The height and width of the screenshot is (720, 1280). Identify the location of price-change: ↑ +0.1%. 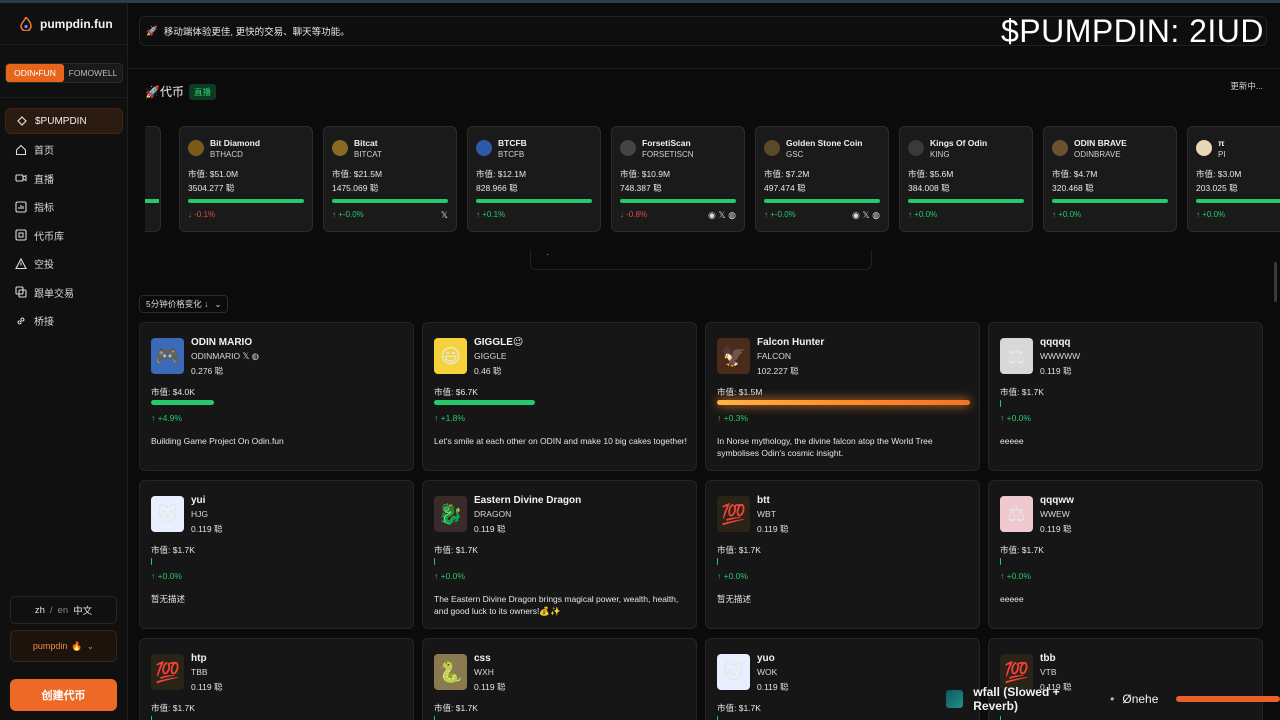
(491, 214).